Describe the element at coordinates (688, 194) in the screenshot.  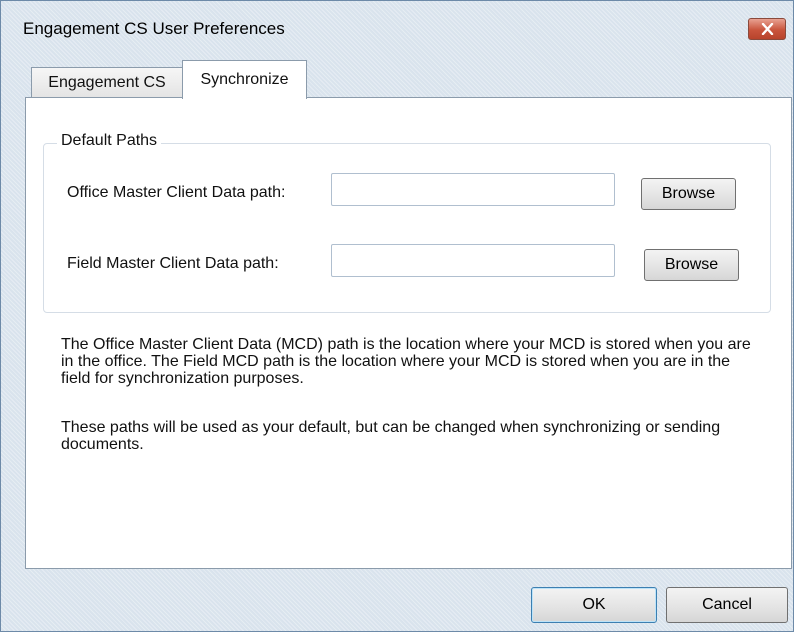
I see `office-browse-button: Browse` at that location.